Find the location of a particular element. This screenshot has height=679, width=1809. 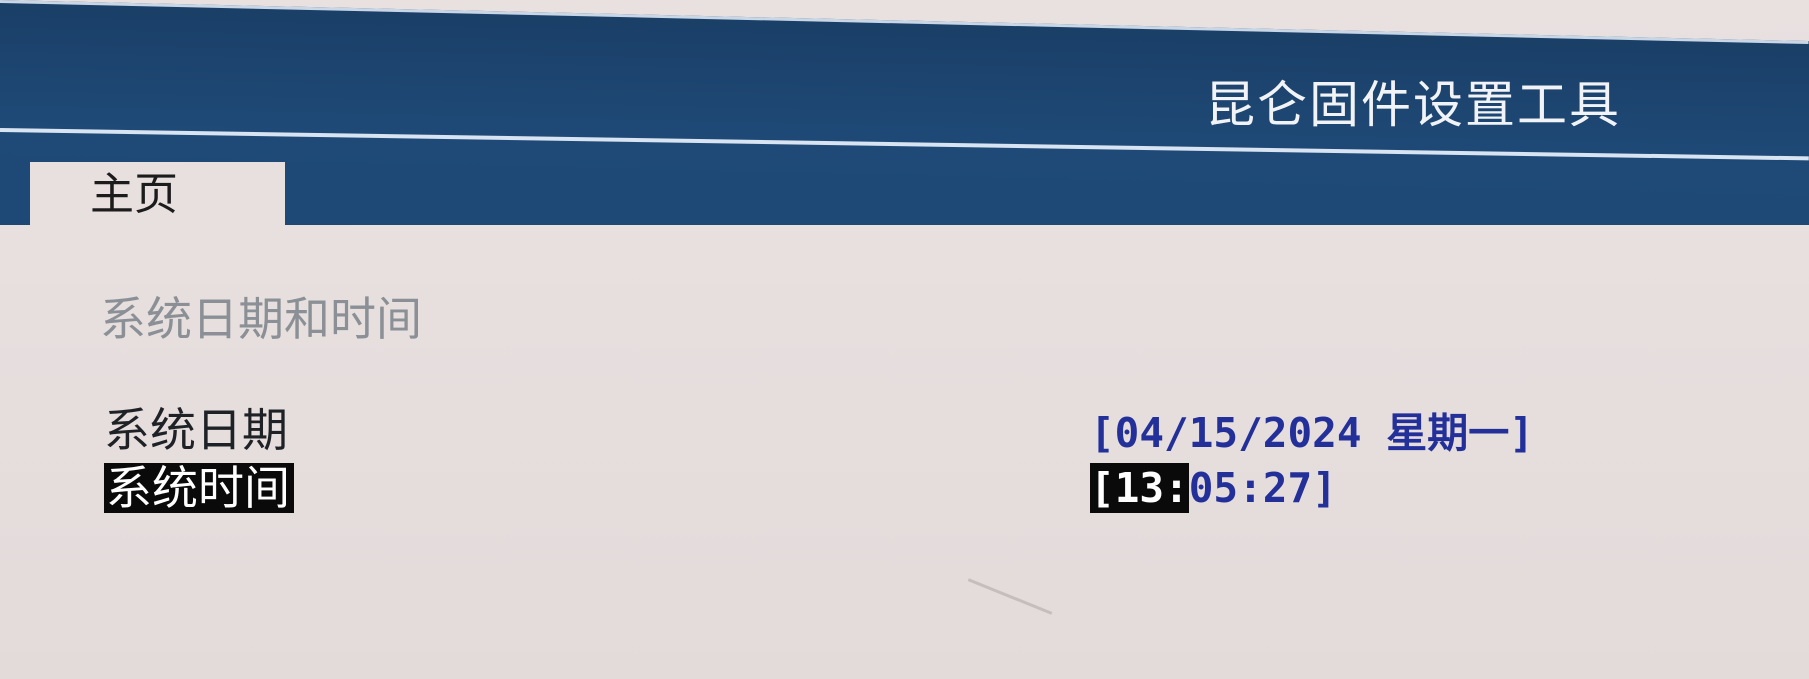

setting-value-system-date: [04/15/2024 星期一] is located at coordinates (1312, 433).